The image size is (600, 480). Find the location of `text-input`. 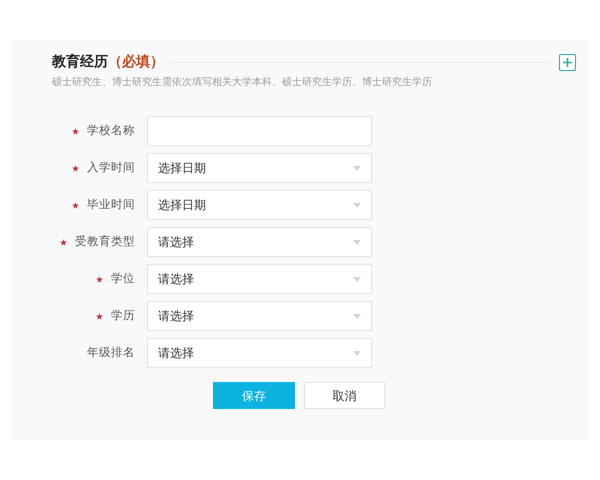

text-input is located at coordinates (259, 131).